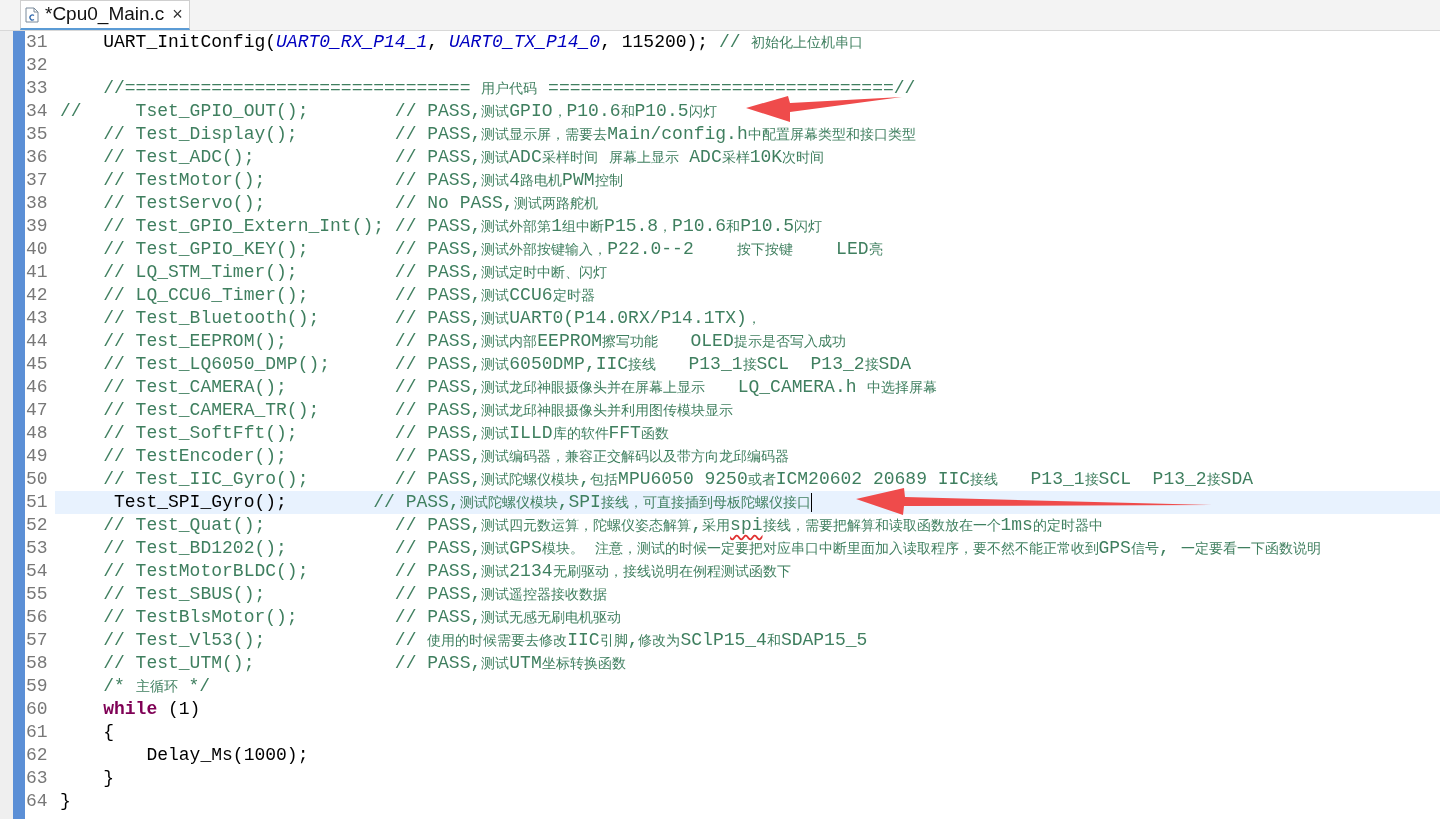 Image resolution: width=1440 pixels, height=819 pixels. What do you see at coordinates (811, 502) in the screenshot?
I see `text-cursor` at bounding box center [811, 502].